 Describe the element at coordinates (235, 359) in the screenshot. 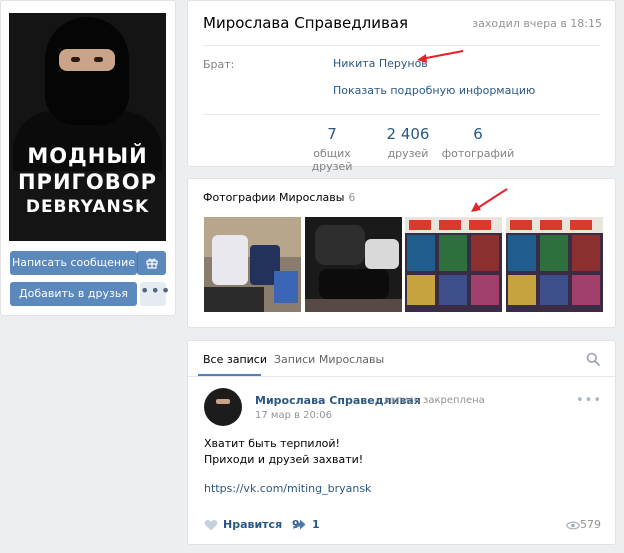

I see `tab-all-posts: Все записи` at that location.